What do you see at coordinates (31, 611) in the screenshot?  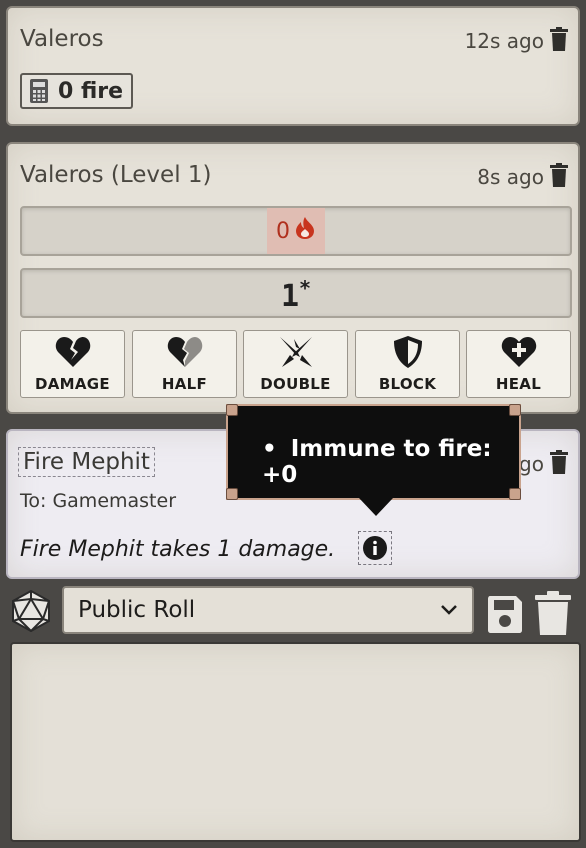 I see `d20-icon` at bounding box center [31, 611].